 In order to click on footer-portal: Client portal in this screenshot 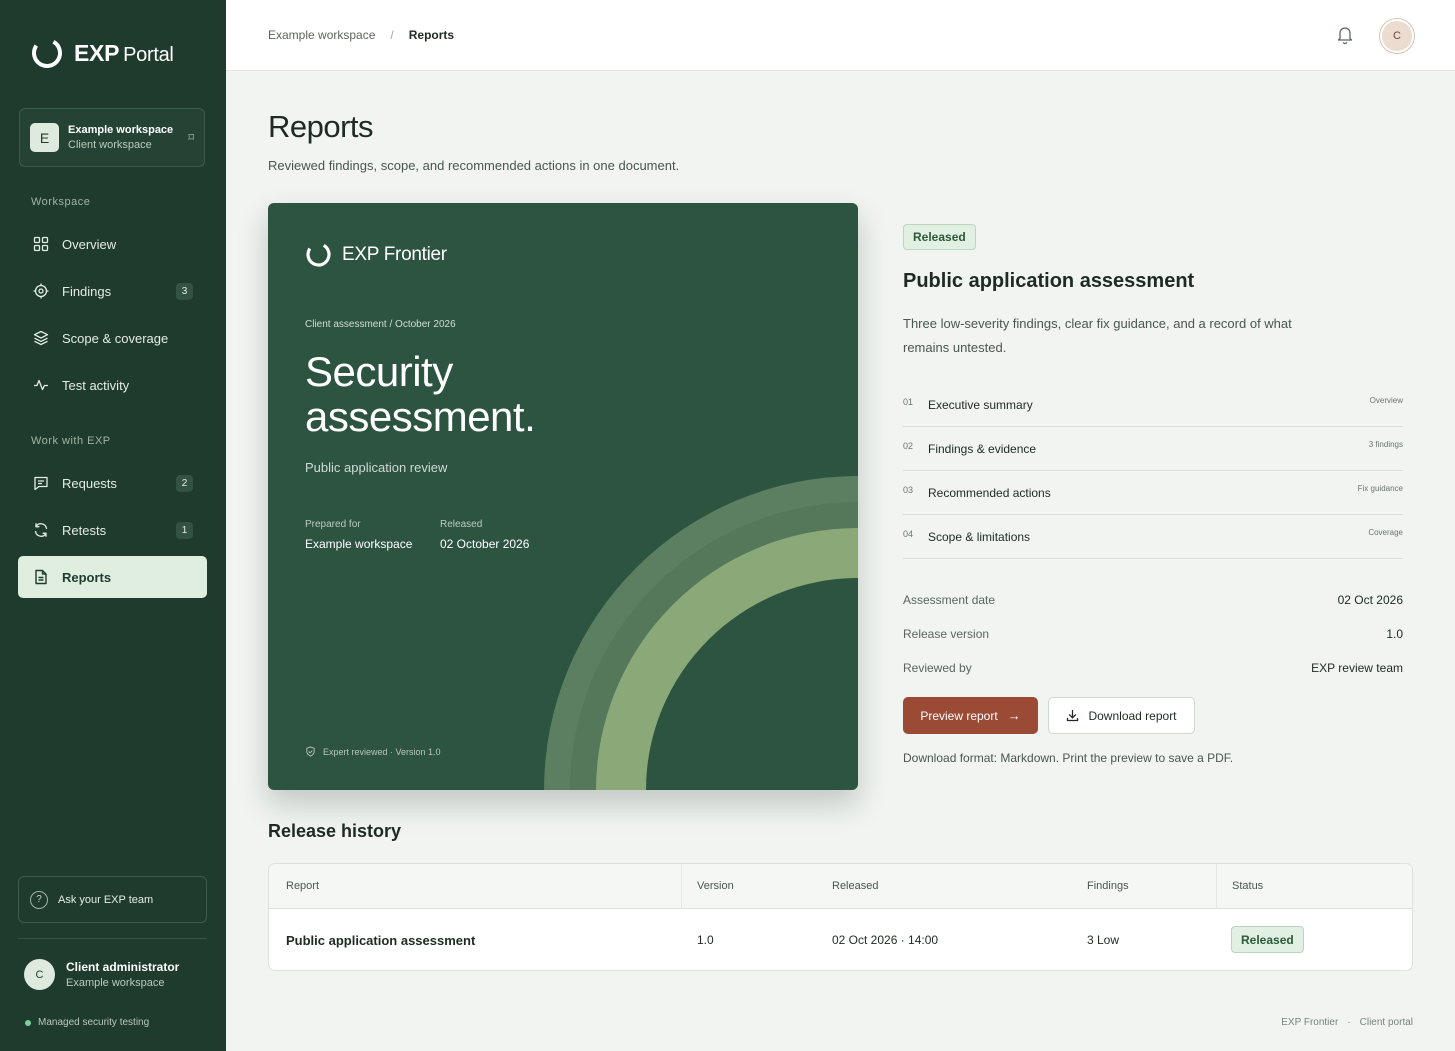, I will do `click(1386, 1022)`.